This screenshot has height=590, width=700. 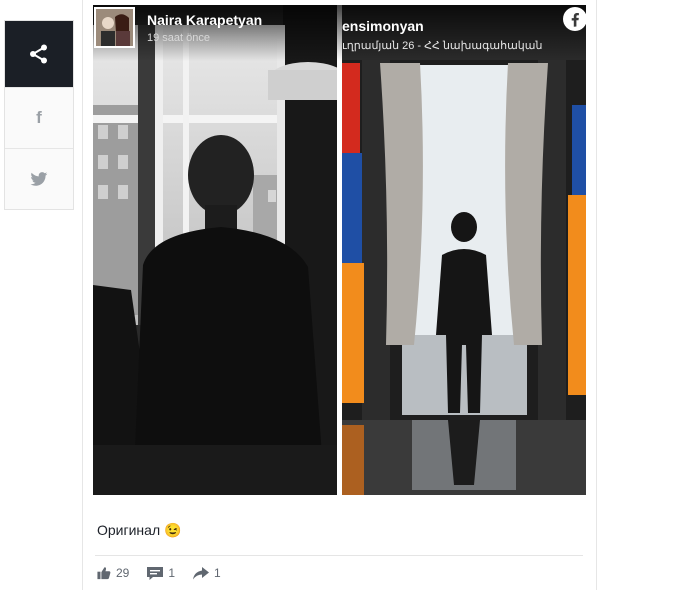 What do you see at coordinates (442, 46) in the screenshot?
I see `image-overlay-subtitle: ւղրամյան 26 - ՀՀ նախագահական` at bounding box center [442, 46].